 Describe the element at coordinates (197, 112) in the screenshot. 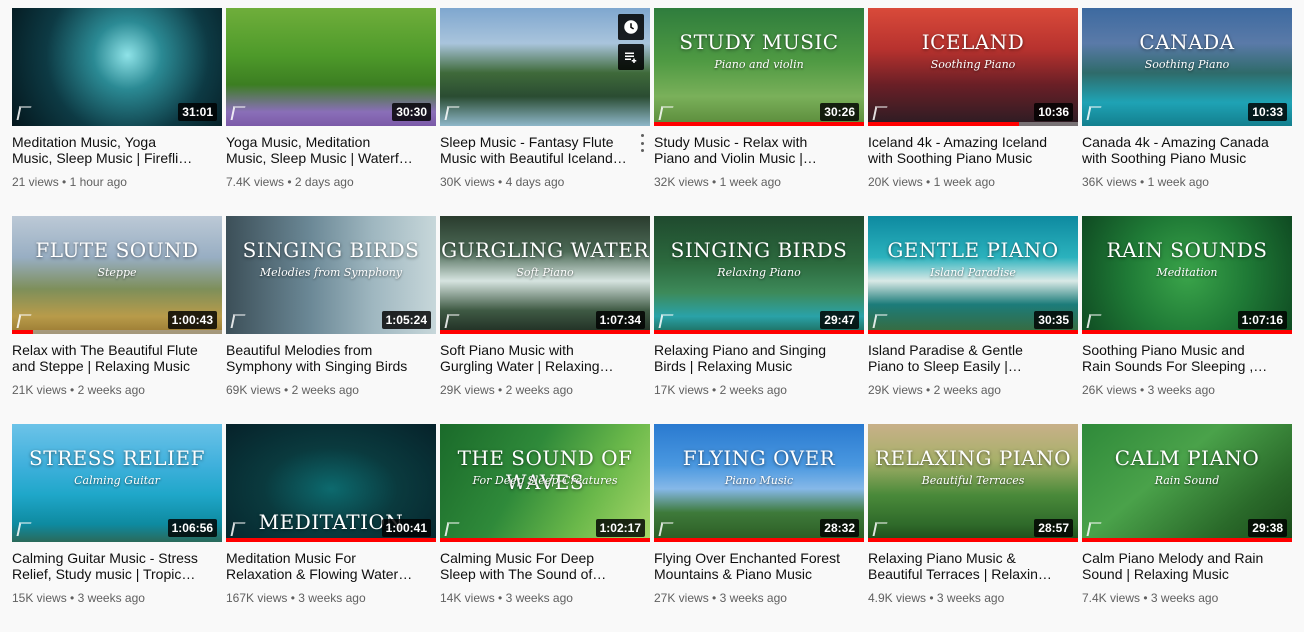

I see `duration-badge: 31:01` at that location.